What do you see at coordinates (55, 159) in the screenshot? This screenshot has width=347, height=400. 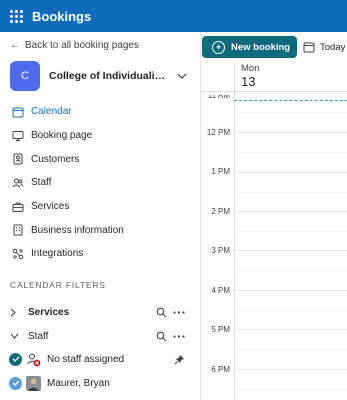 I see `sidebar-item-label: Customers` at bounding box center [55, 159].